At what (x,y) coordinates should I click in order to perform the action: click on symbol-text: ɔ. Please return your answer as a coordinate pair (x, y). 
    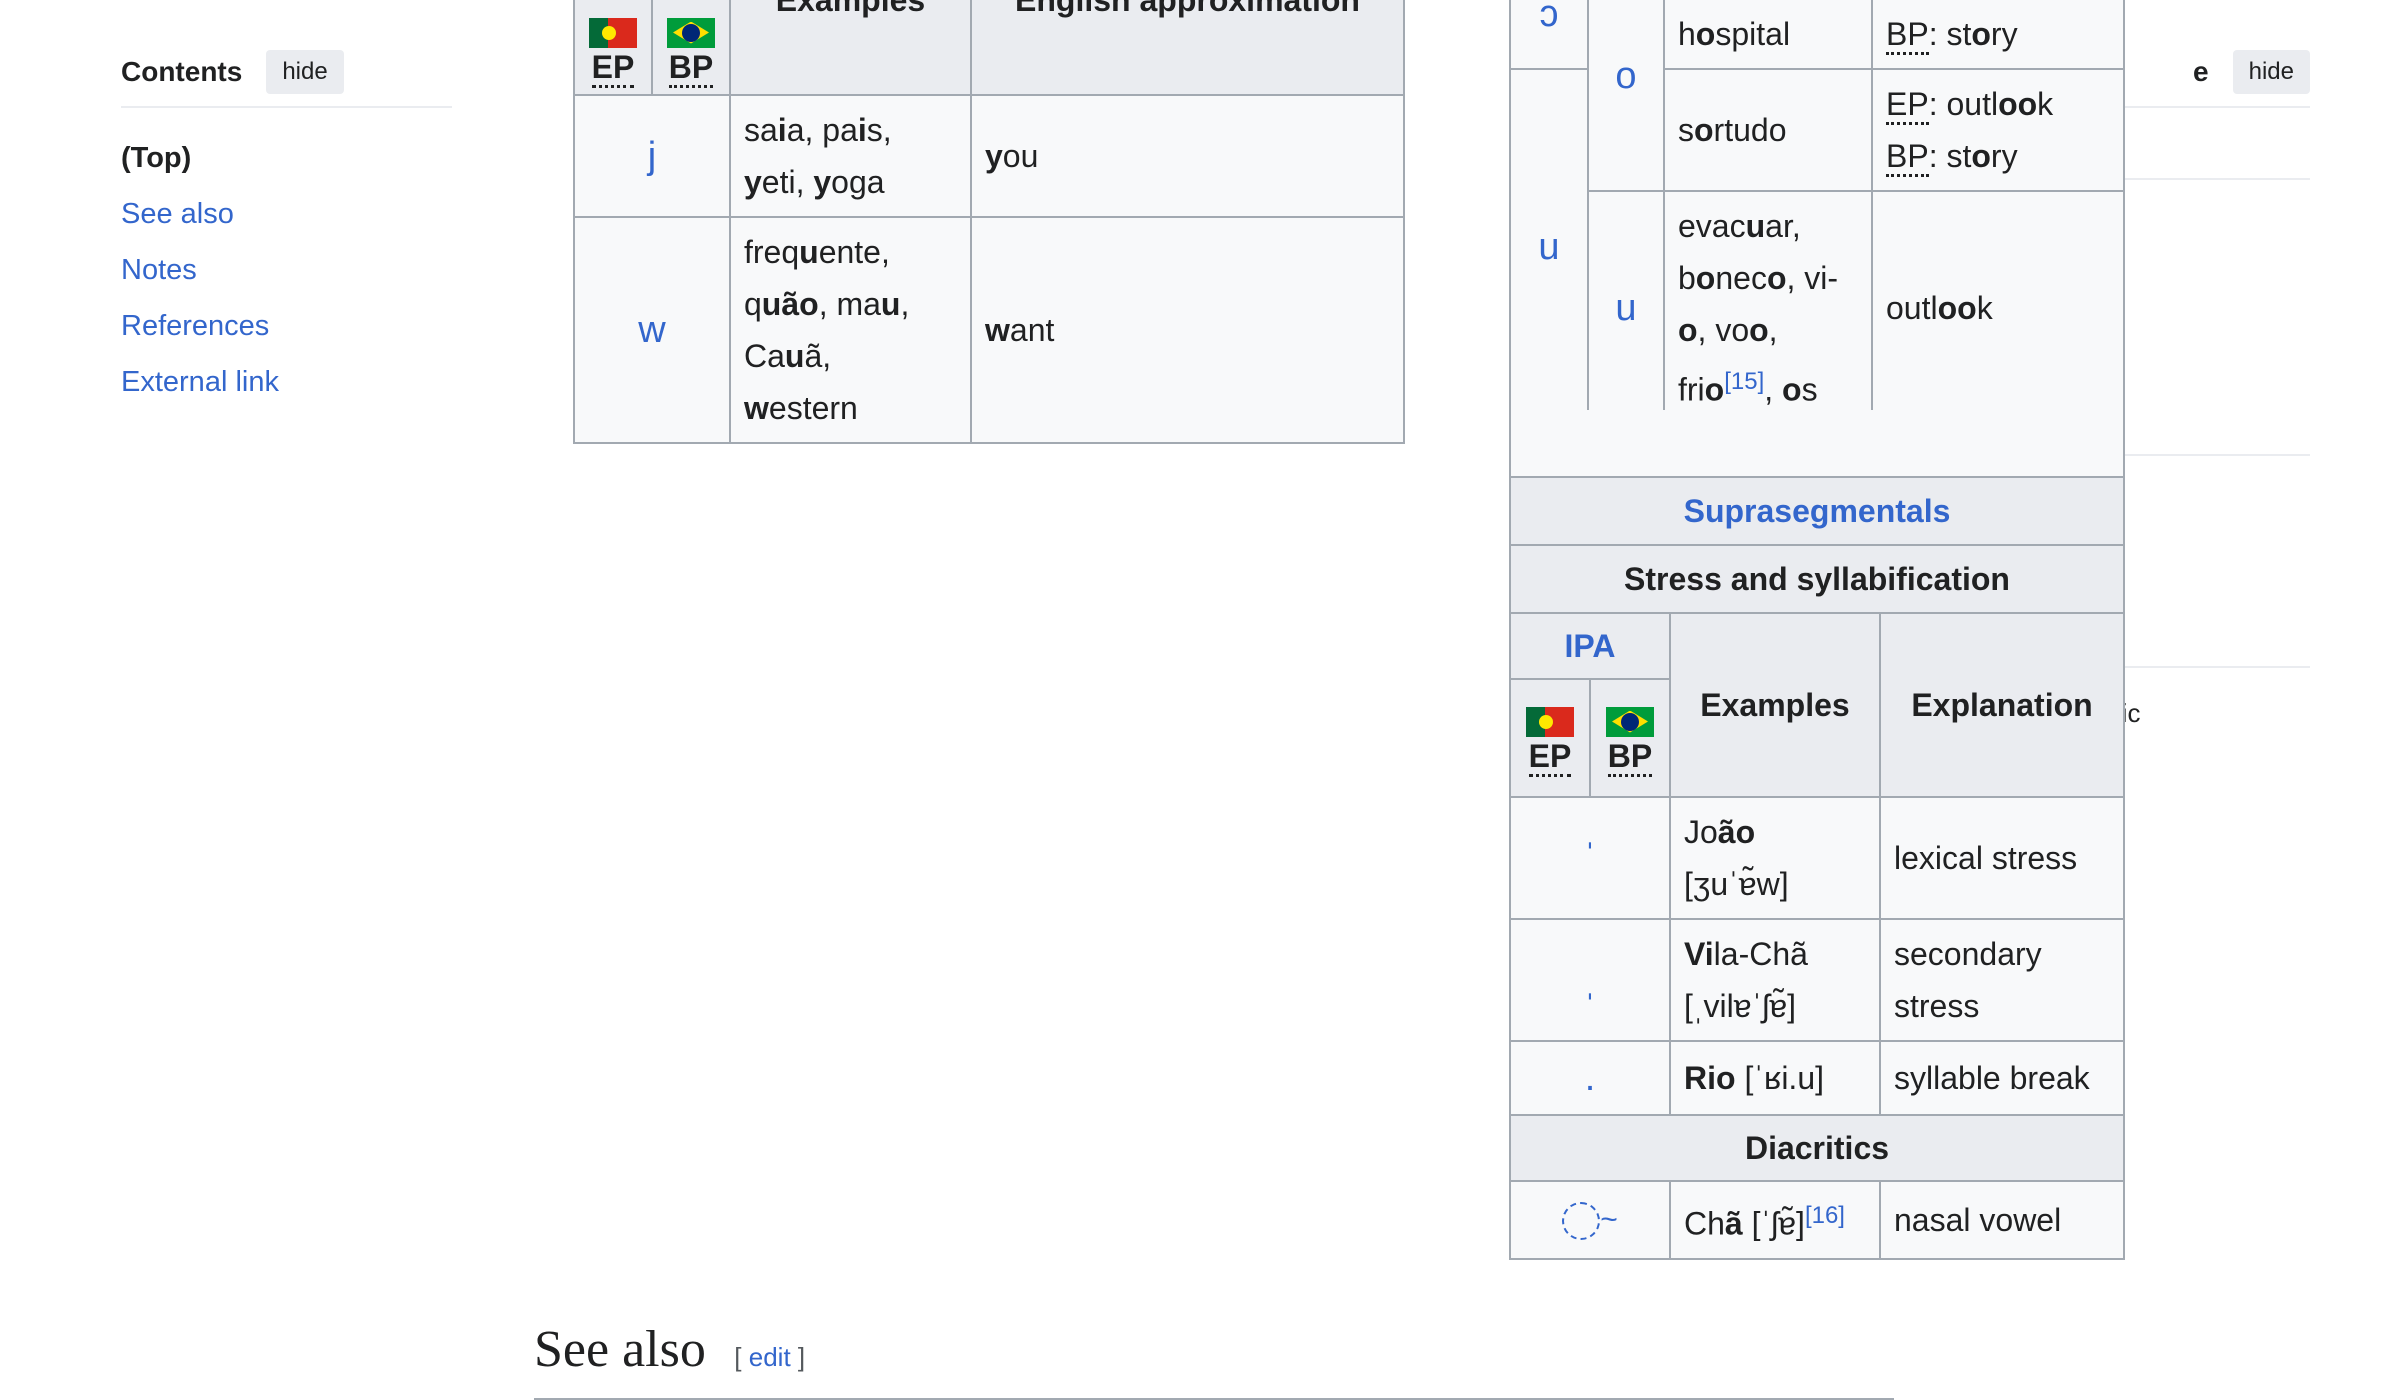
    Looking at the image, I should click on (1549, 17).